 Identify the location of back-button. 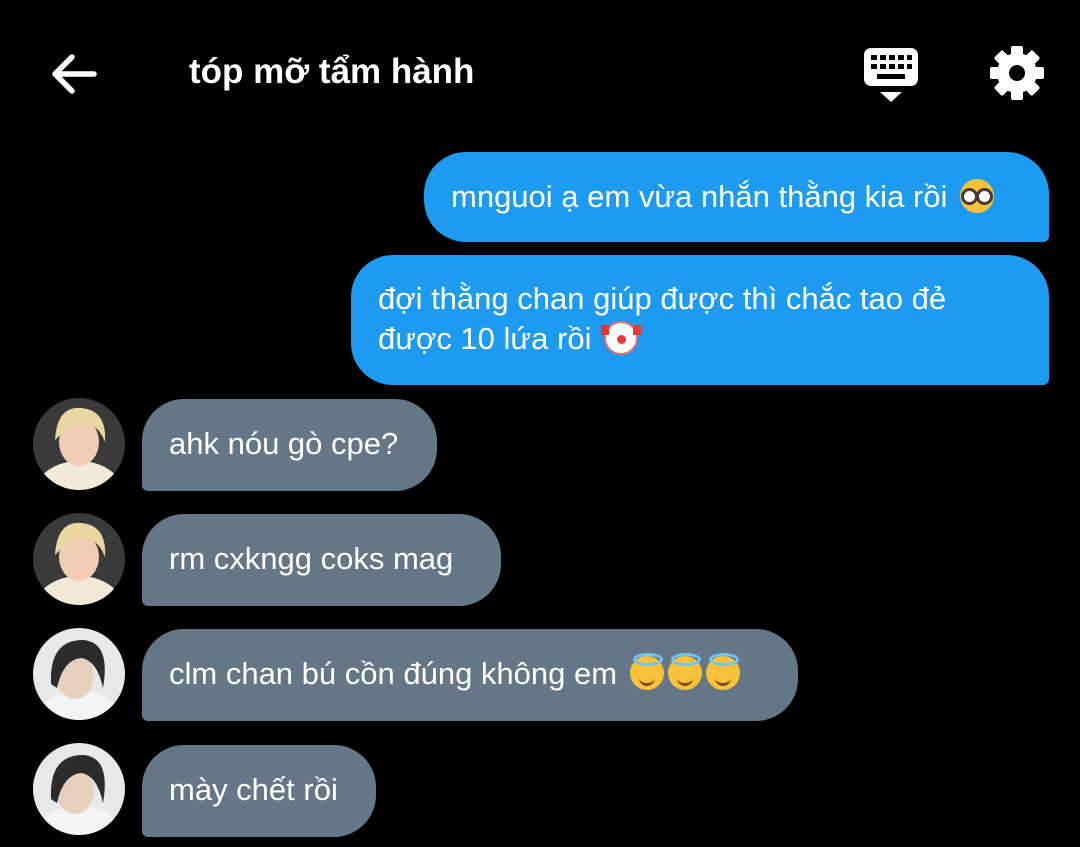
(74, 74).